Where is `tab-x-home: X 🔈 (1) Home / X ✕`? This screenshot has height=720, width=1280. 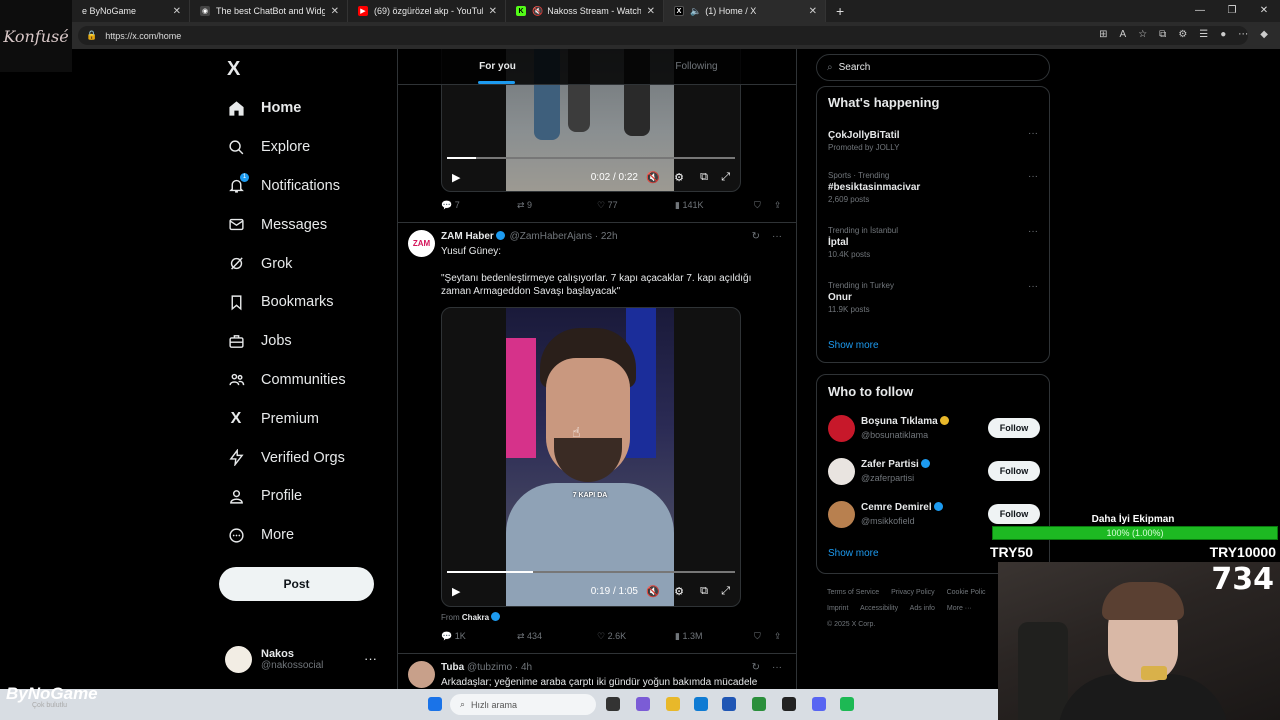 tab-x-home: X 🔈 (1) Home / X ✕ is located at coordinates (745, 11).